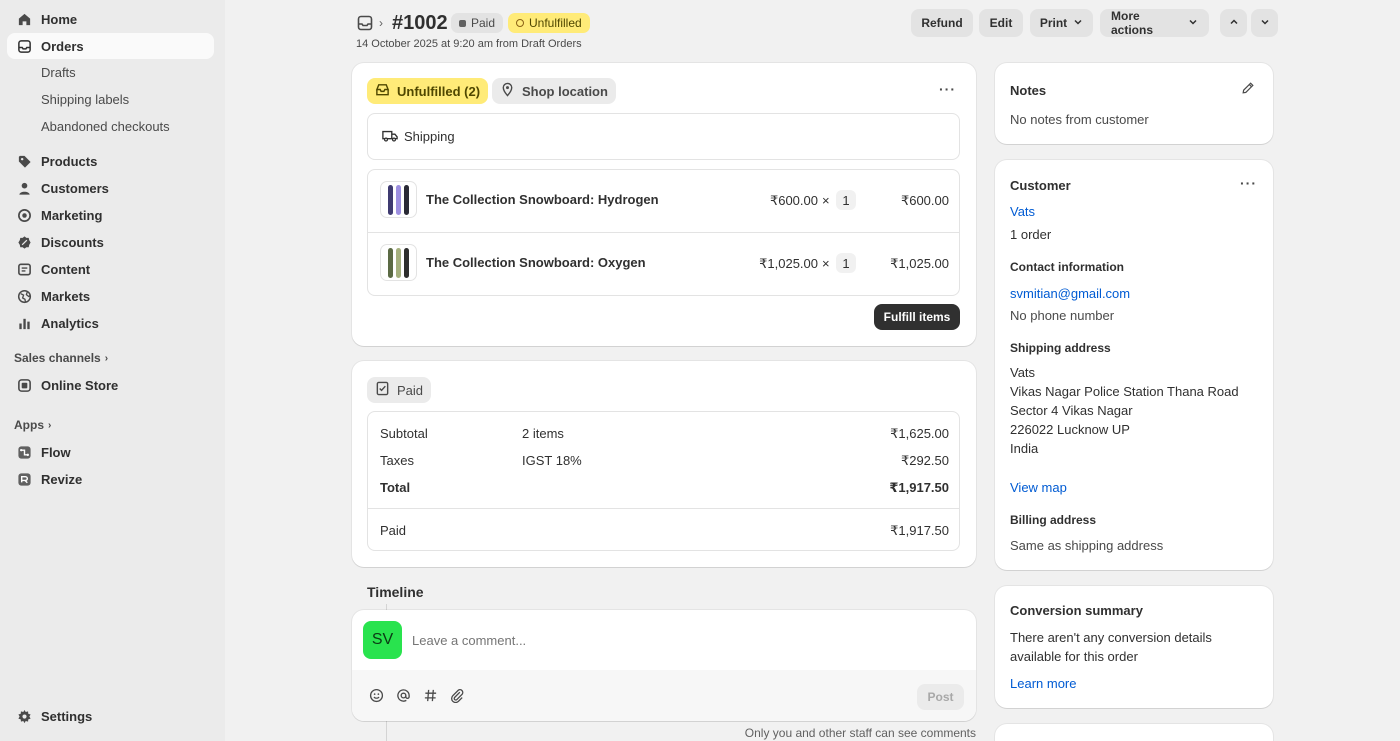 This screenshot has height=741, width=1400. Describe the element at coordinates (85, 99) in the screenshot. I see `sidebar-subitem-shipping-labels: Shipping labels` at that location.